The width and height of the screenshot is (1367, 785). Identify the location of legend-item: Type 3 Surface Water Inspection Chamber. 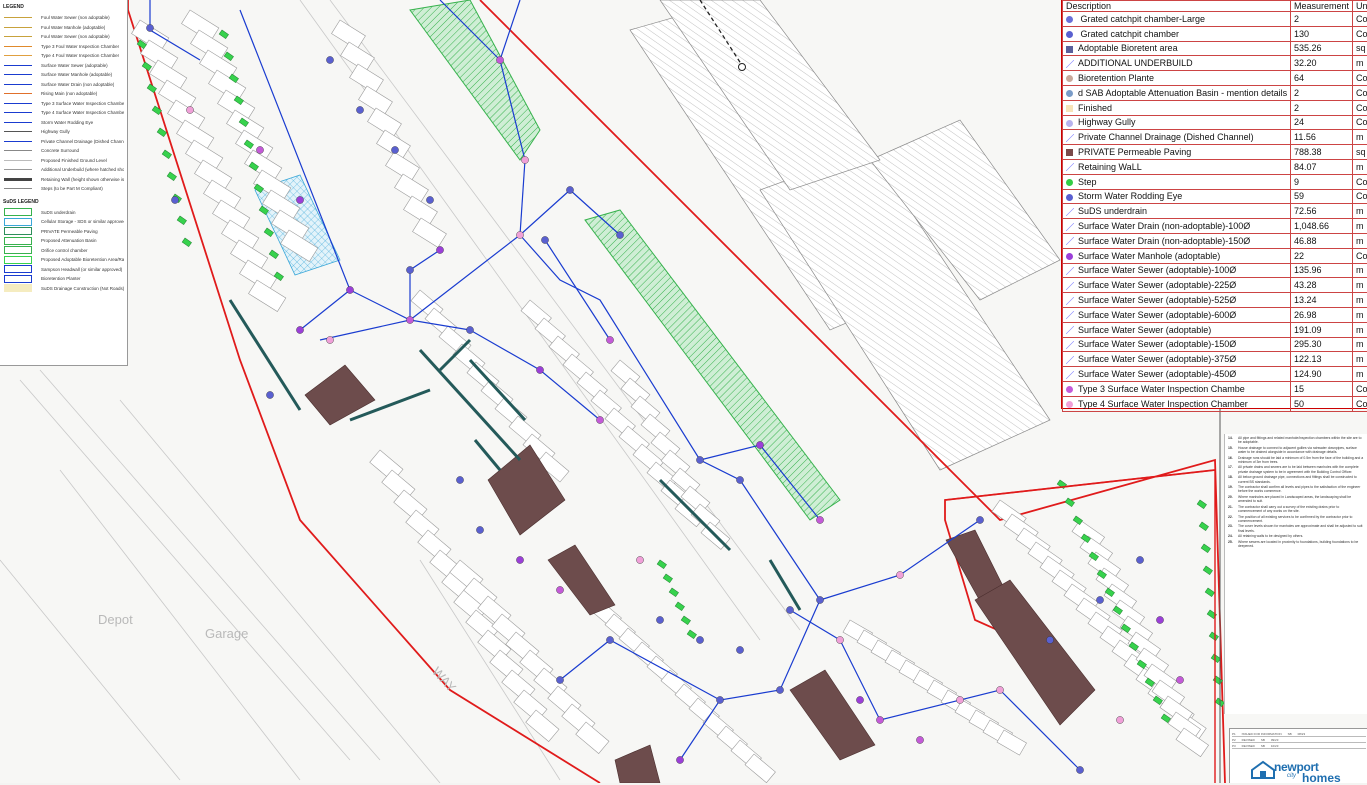
(63, 104).